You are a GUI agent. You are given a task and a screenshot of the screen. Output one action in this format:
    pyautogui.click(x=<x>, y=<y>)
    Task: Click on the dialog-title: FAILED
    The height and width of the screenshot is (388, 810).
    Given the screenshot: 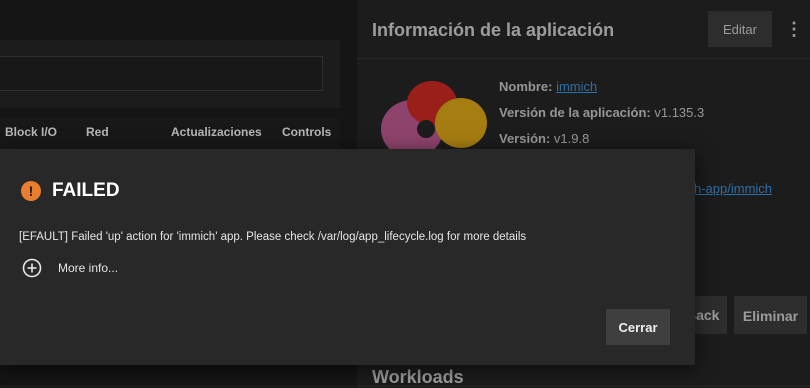 What is the action you would take?
    pyautogui.click(x=86, y=190)
    